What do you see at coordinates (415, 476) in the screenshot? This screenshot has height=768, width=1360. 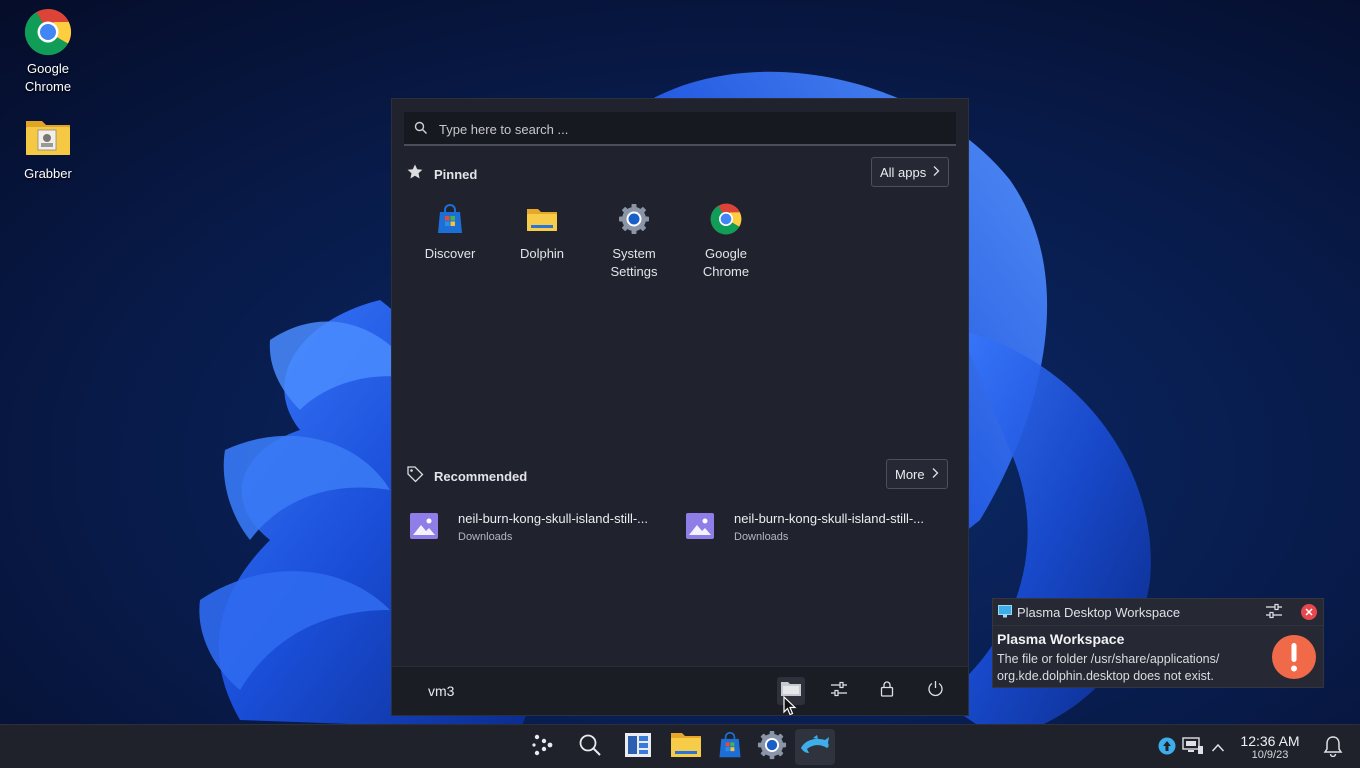 I see `tag-icon` at bounding box center [415, 476].